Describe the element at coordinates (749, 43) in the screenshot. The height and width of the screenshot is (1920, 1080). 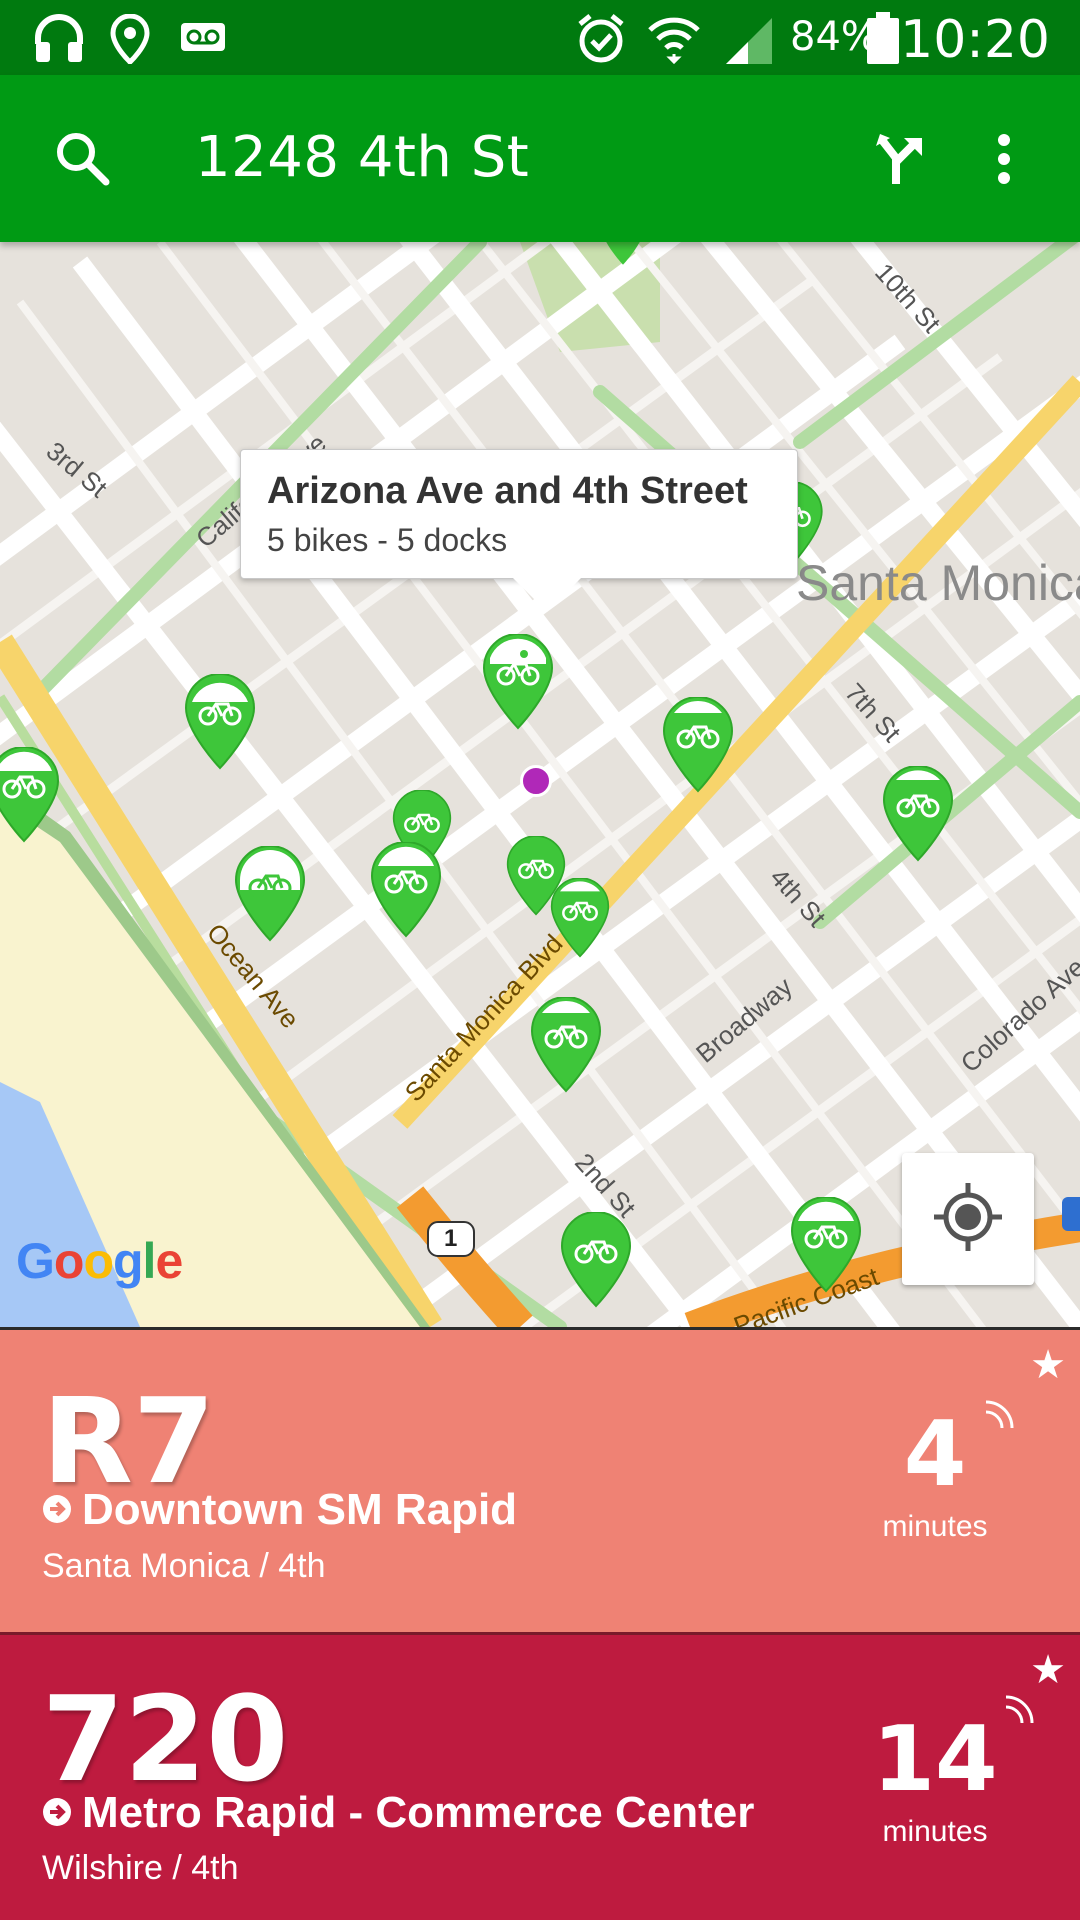
I see `signal-icon` at that location.